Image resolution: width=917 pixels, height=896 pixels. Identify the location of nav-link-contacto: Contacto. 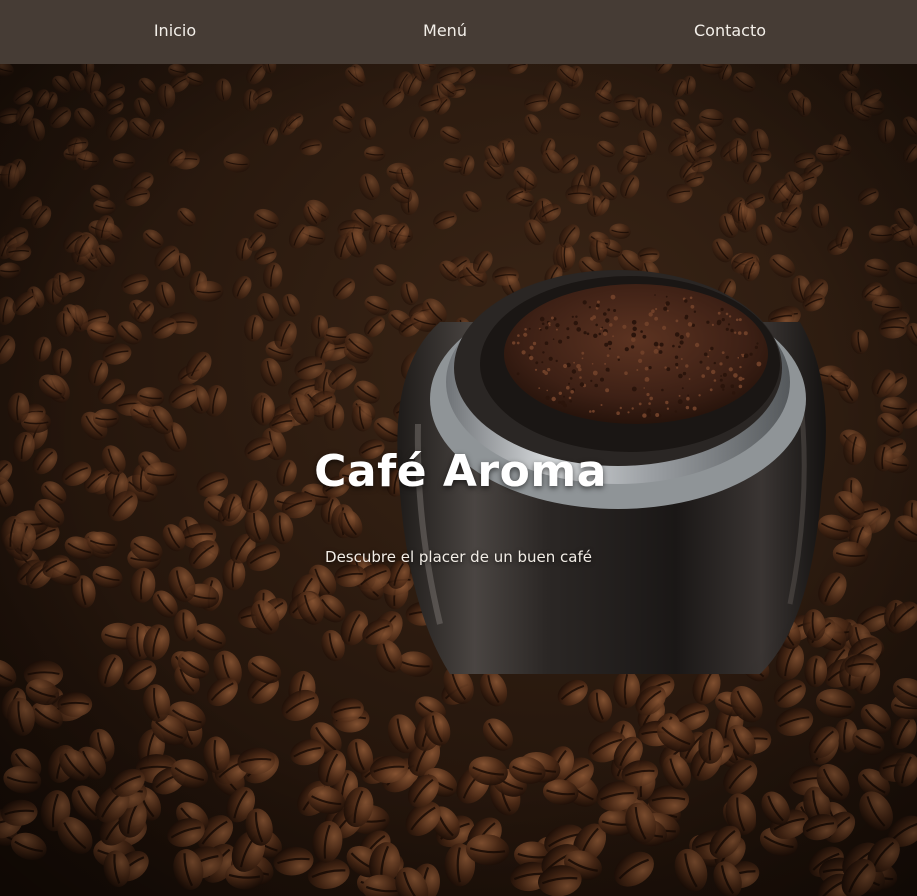
(730, 32).